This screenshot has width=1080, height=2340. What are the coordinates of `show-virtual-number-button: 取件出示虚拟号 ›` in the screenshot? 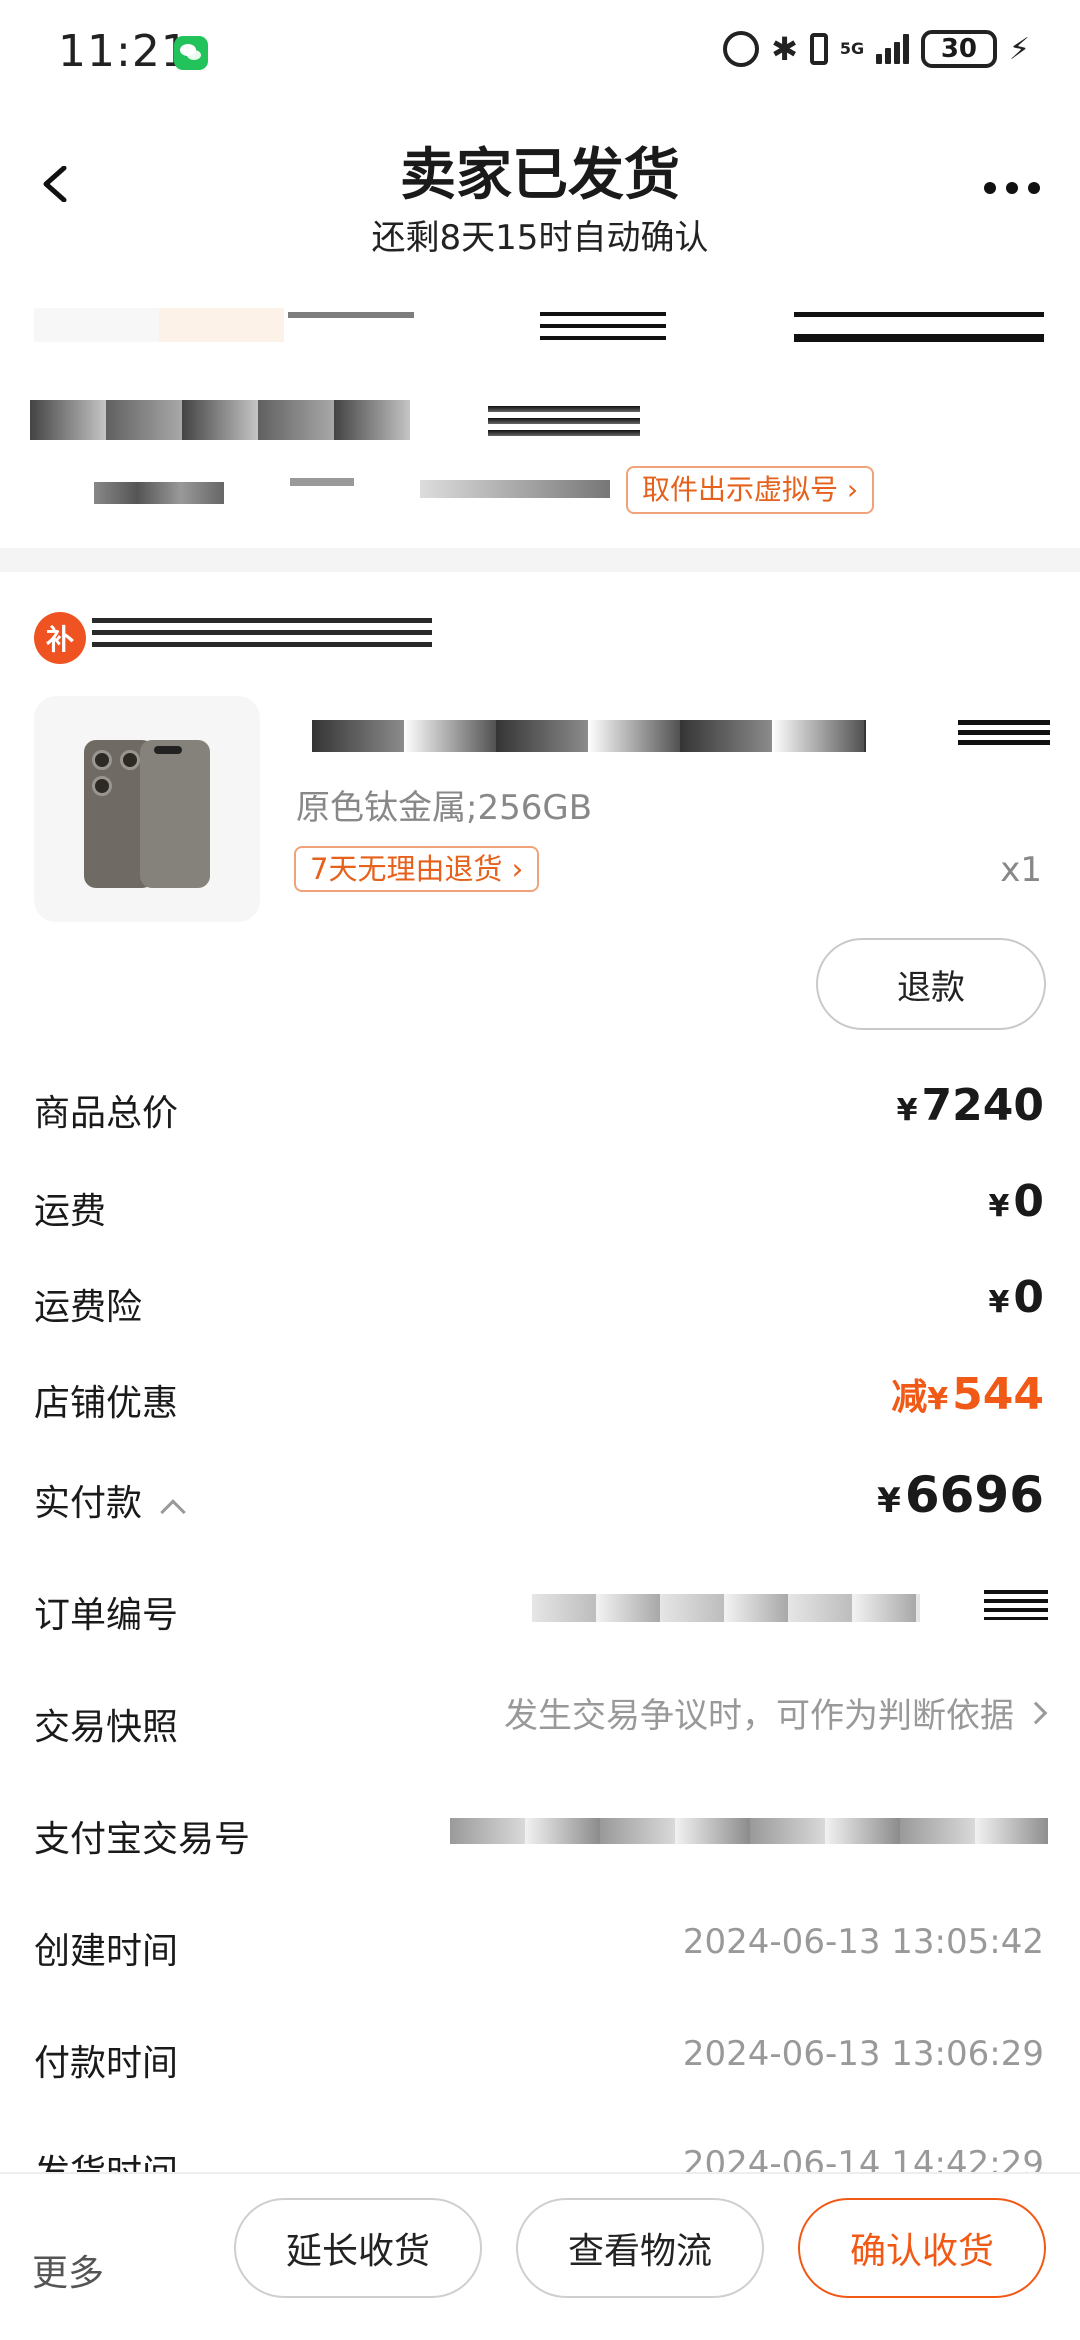 It's located at (750, 490).